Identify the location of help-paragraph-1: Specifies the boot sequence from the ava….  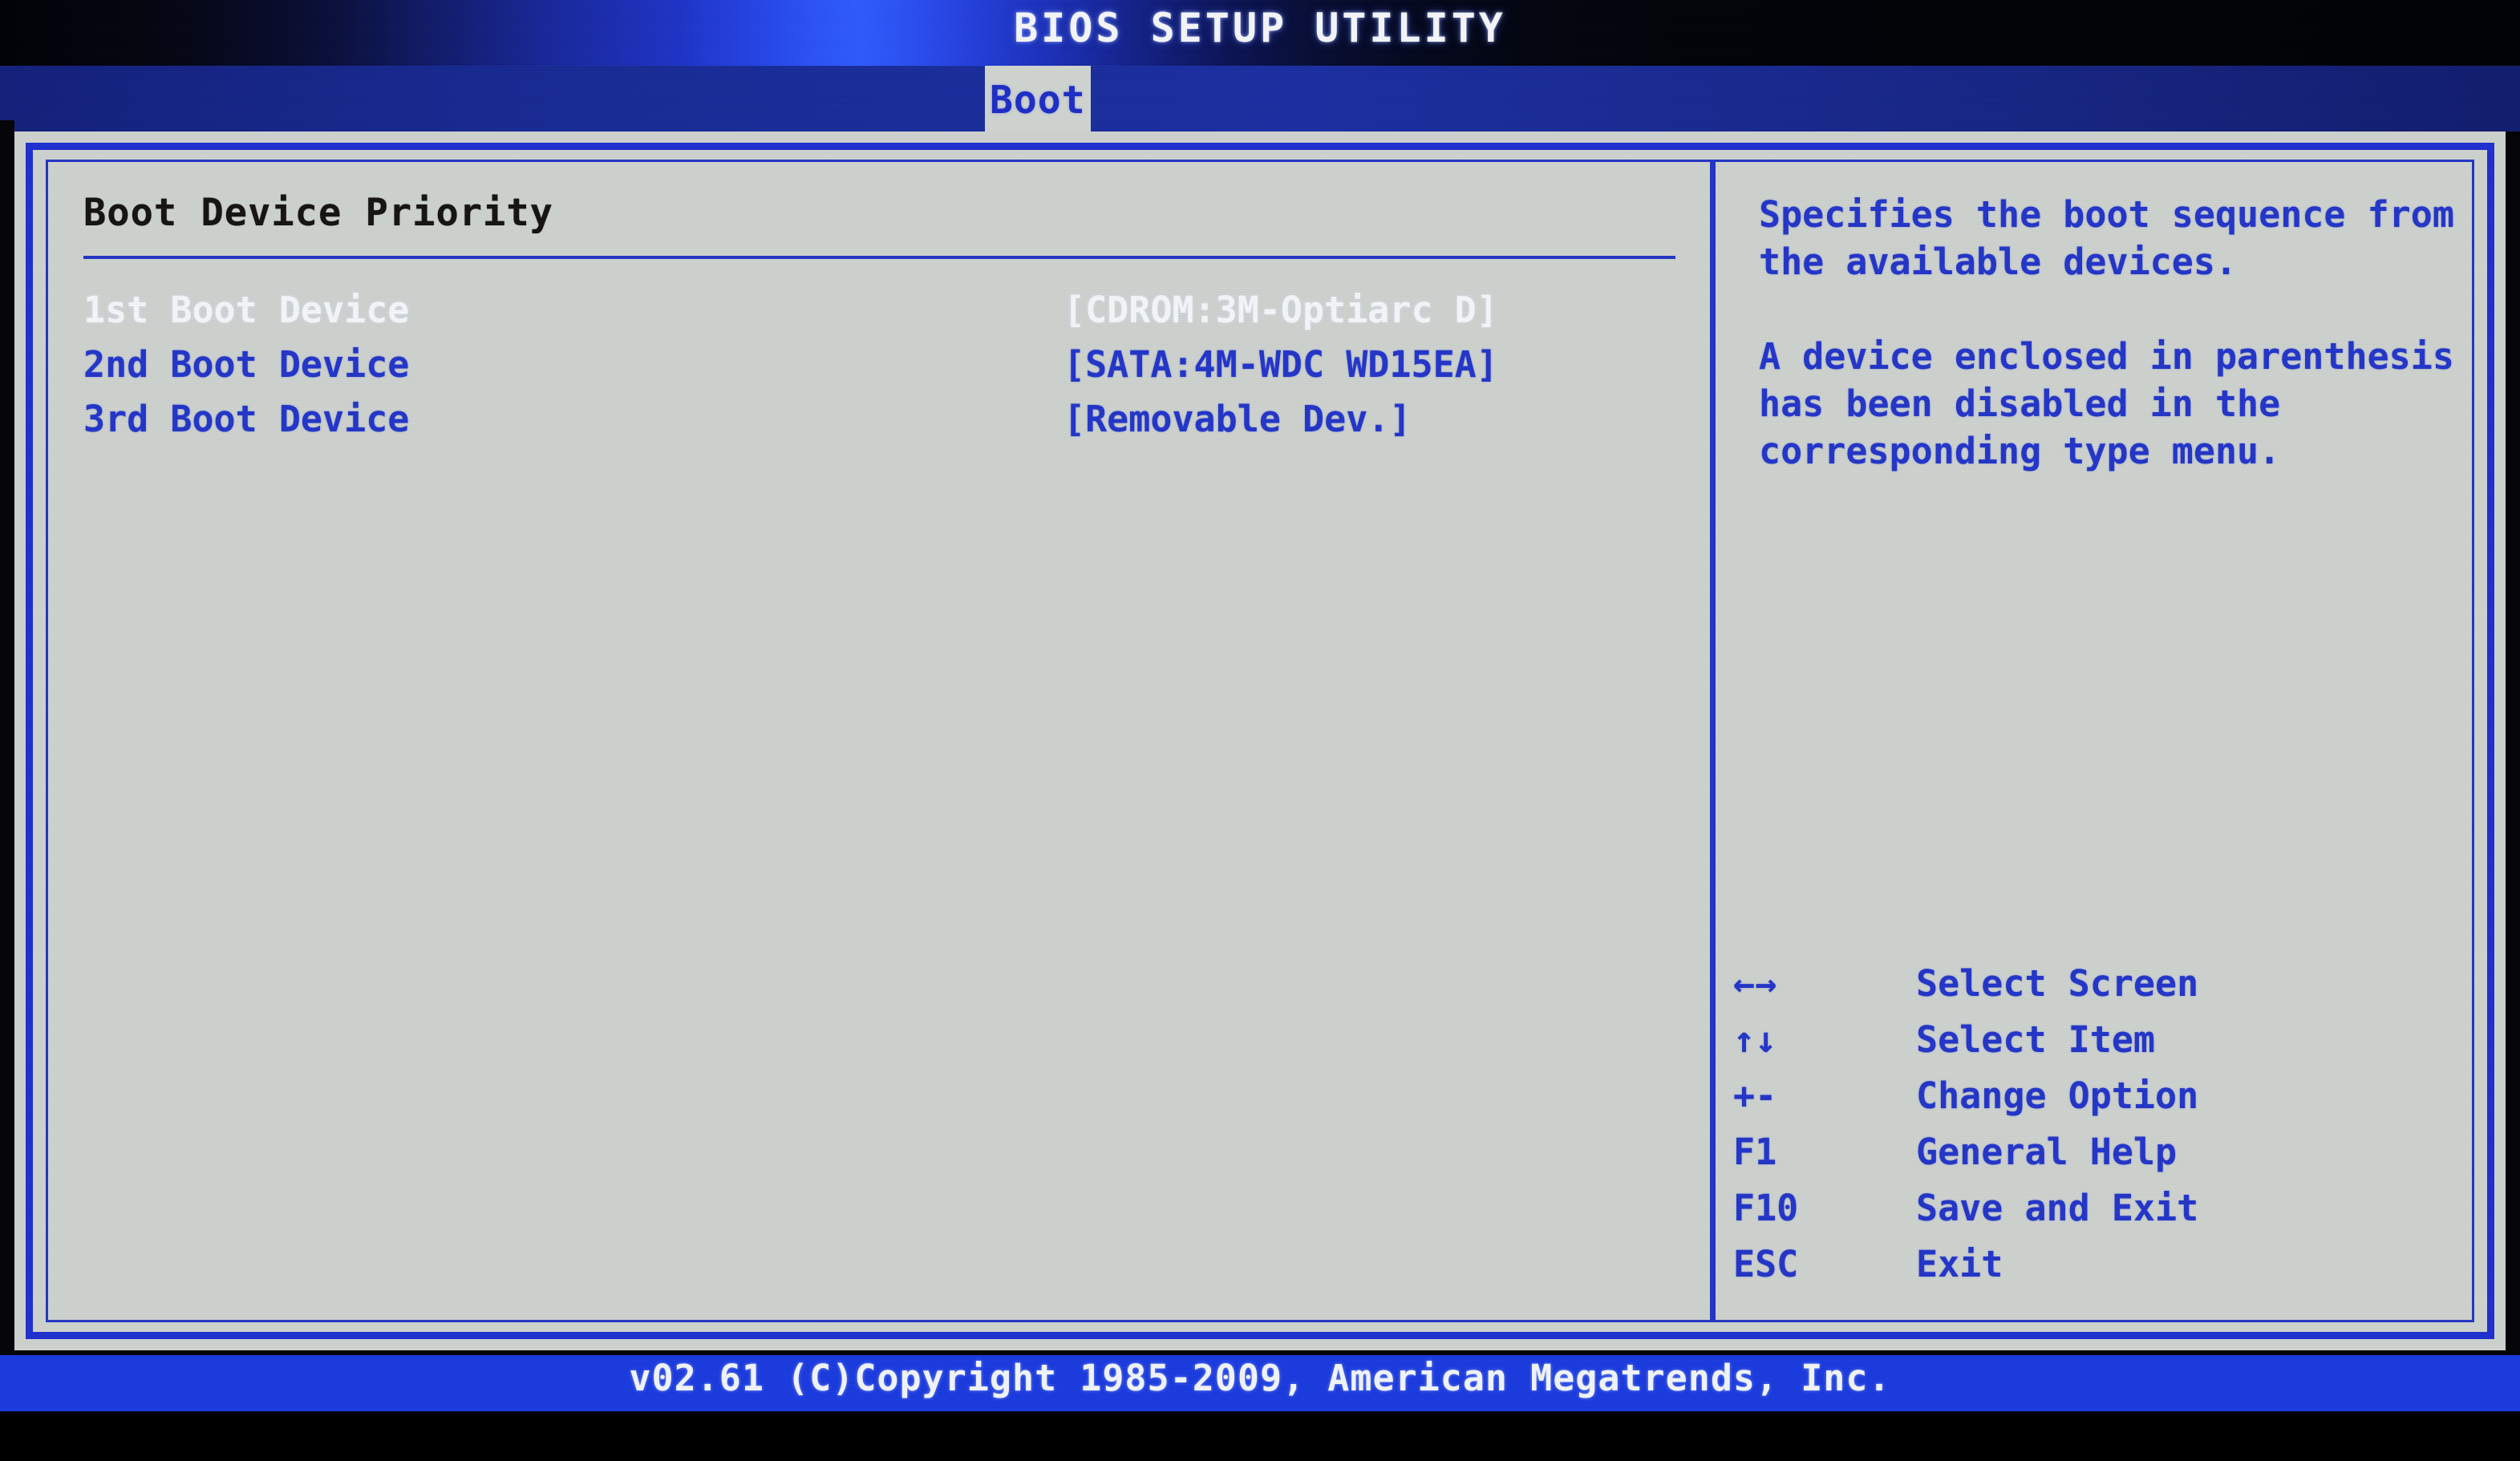
(2106, 238).